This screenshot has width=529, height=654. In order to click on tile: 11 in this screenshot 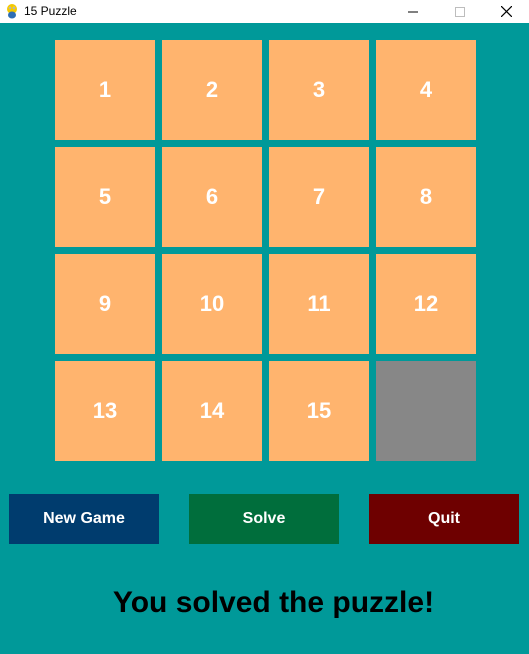, I will do `click(319, 304)`.